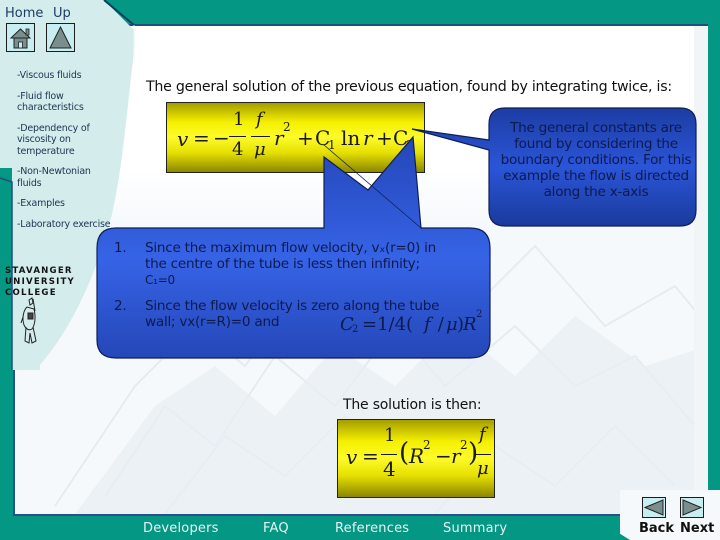 The height and width of the screenshot is (540, 720). Describe the element at coordinates (181, 528) in the screenshot. I see `footer-link-developers: Developers` at that location.